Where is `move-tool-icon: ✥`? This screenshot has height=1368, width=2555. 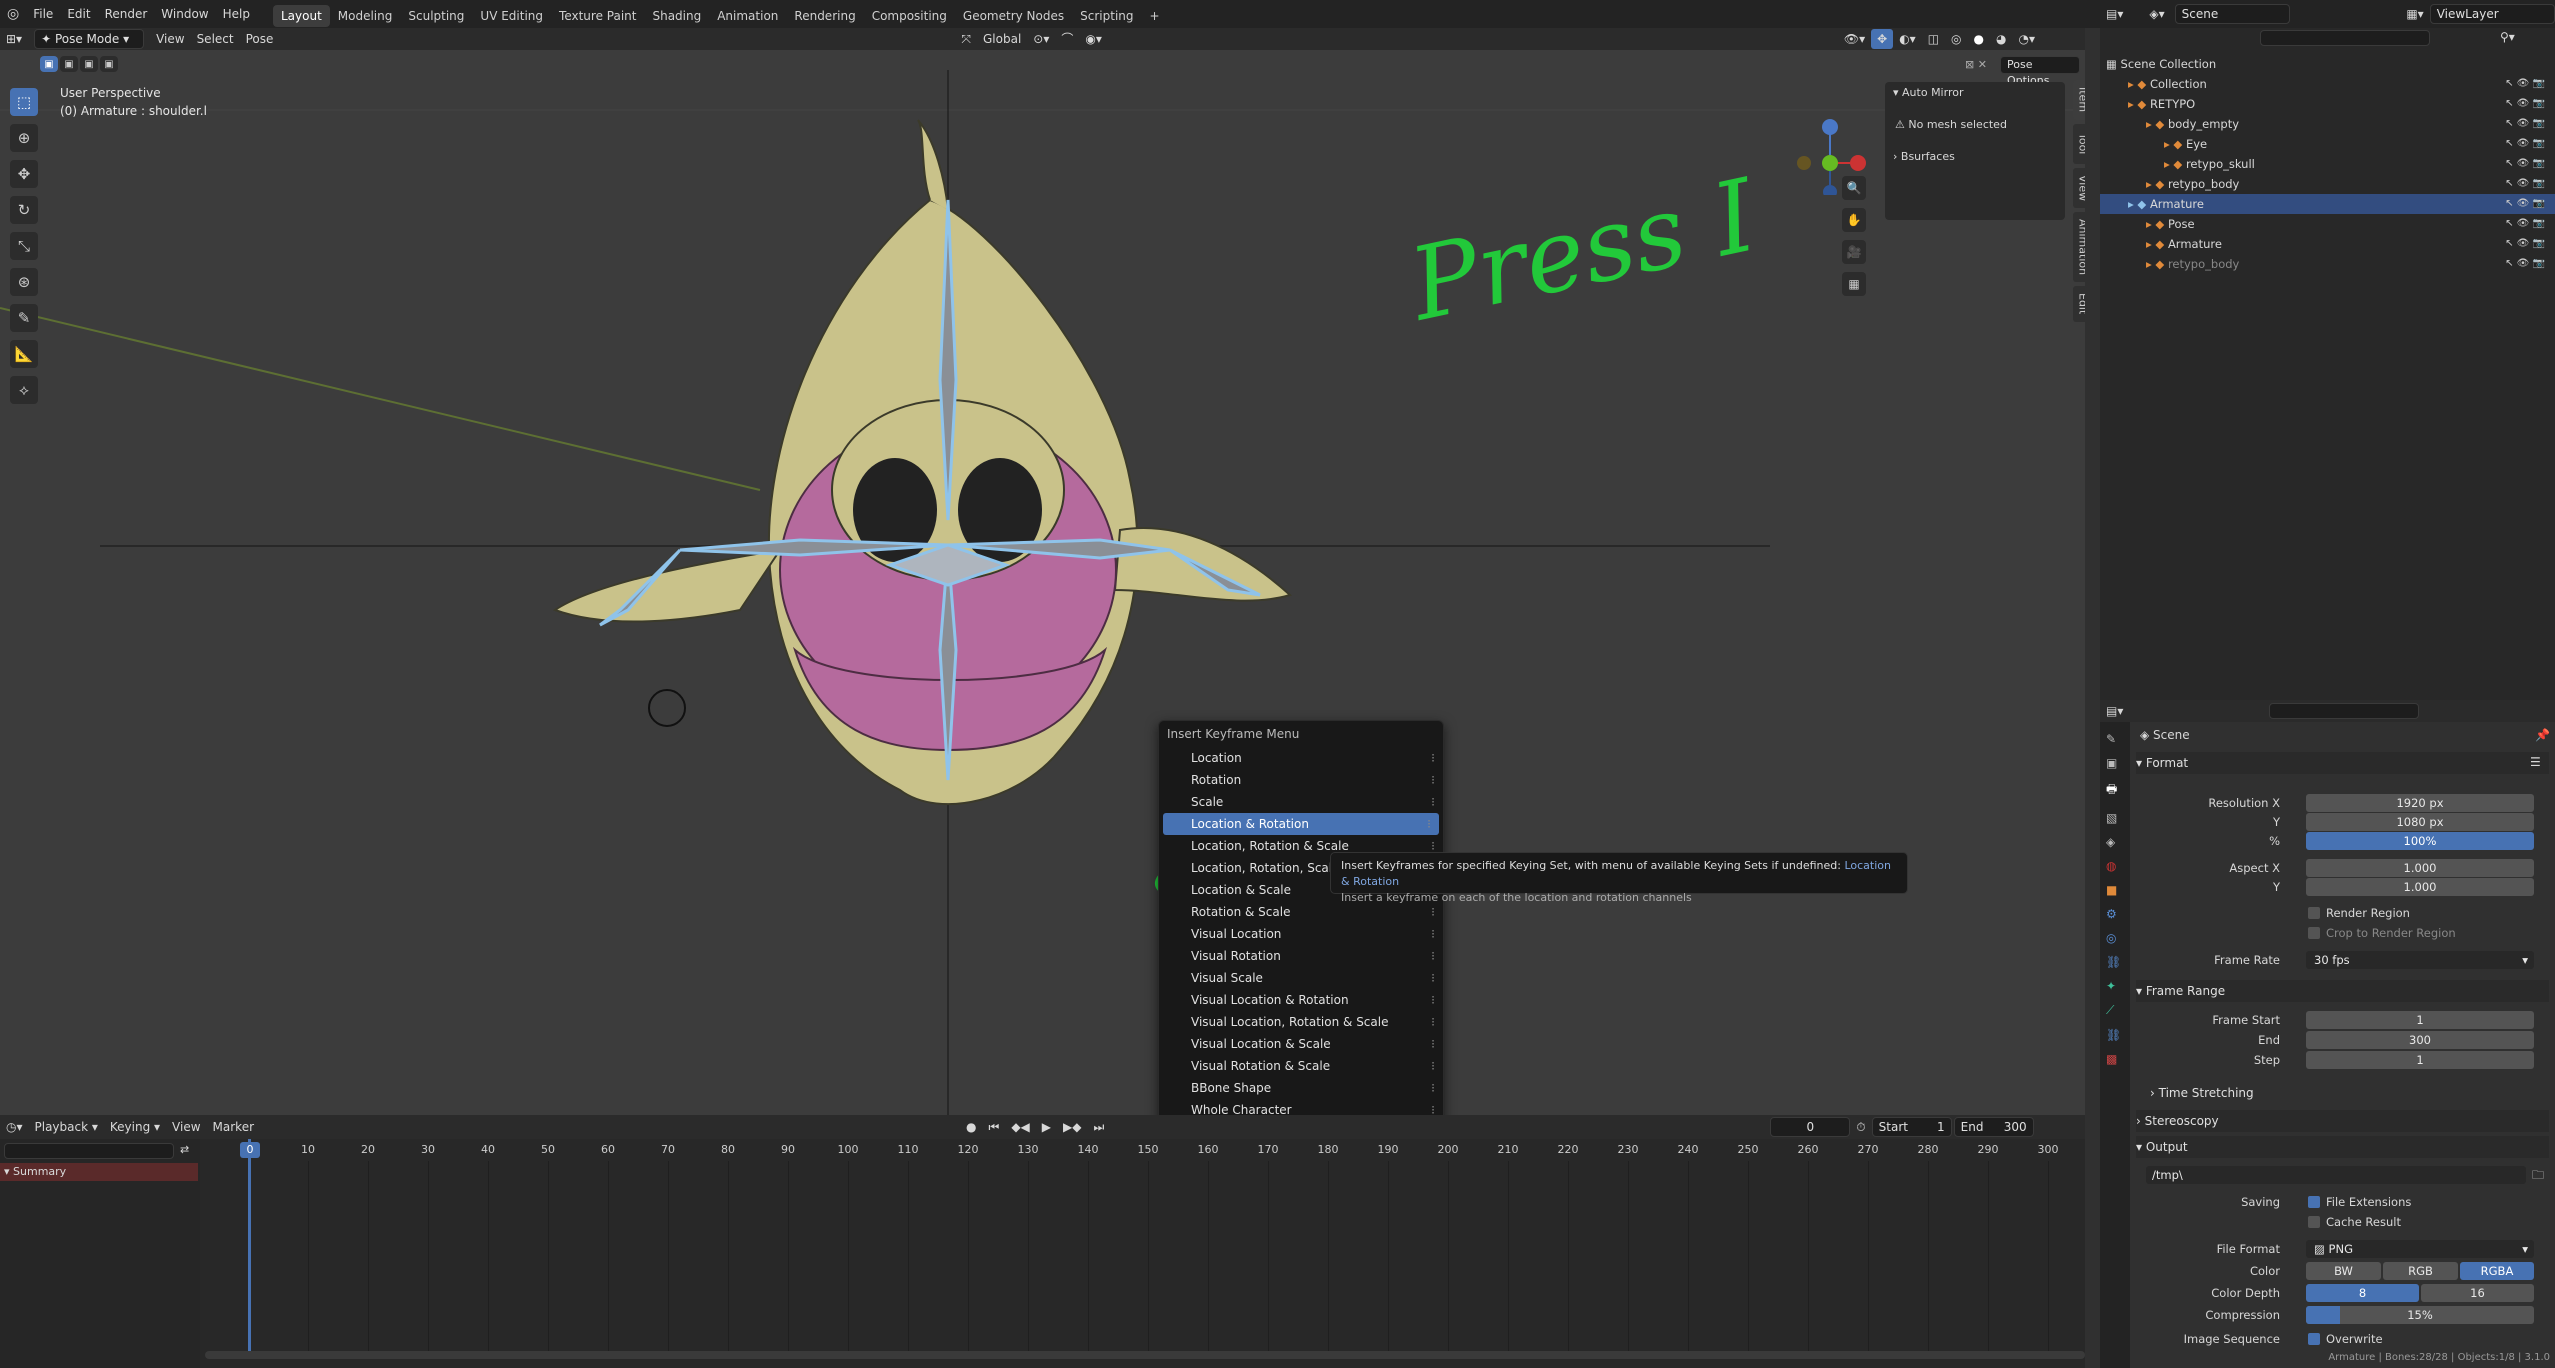
move-tool-icon: ✥ is located at coordinates (24, 174).